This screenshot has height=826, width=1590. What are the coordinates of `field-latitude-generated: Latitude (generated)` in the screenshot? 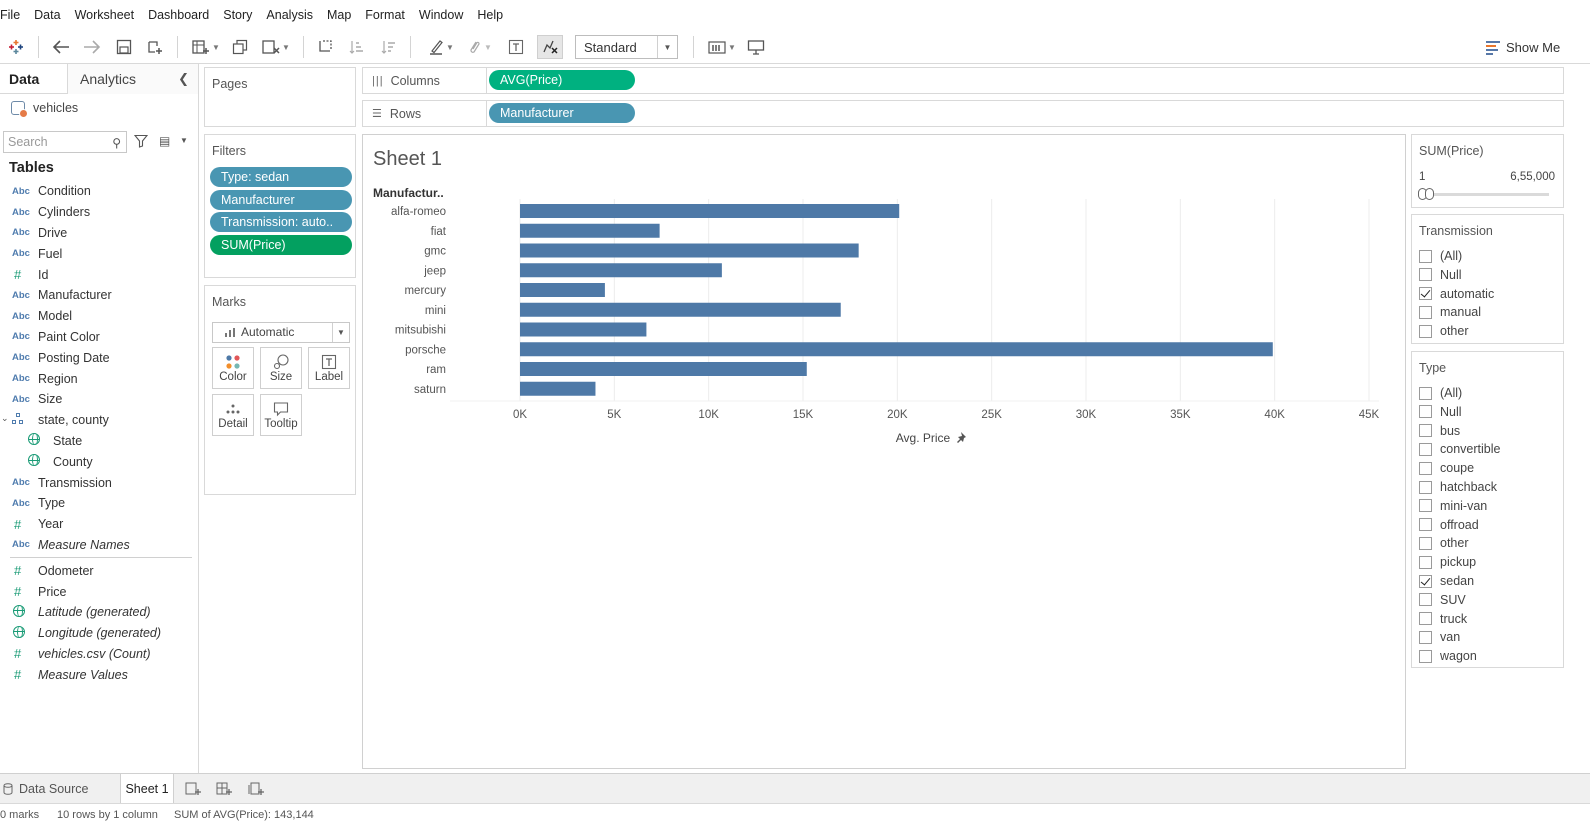 It's located at (99, 612).